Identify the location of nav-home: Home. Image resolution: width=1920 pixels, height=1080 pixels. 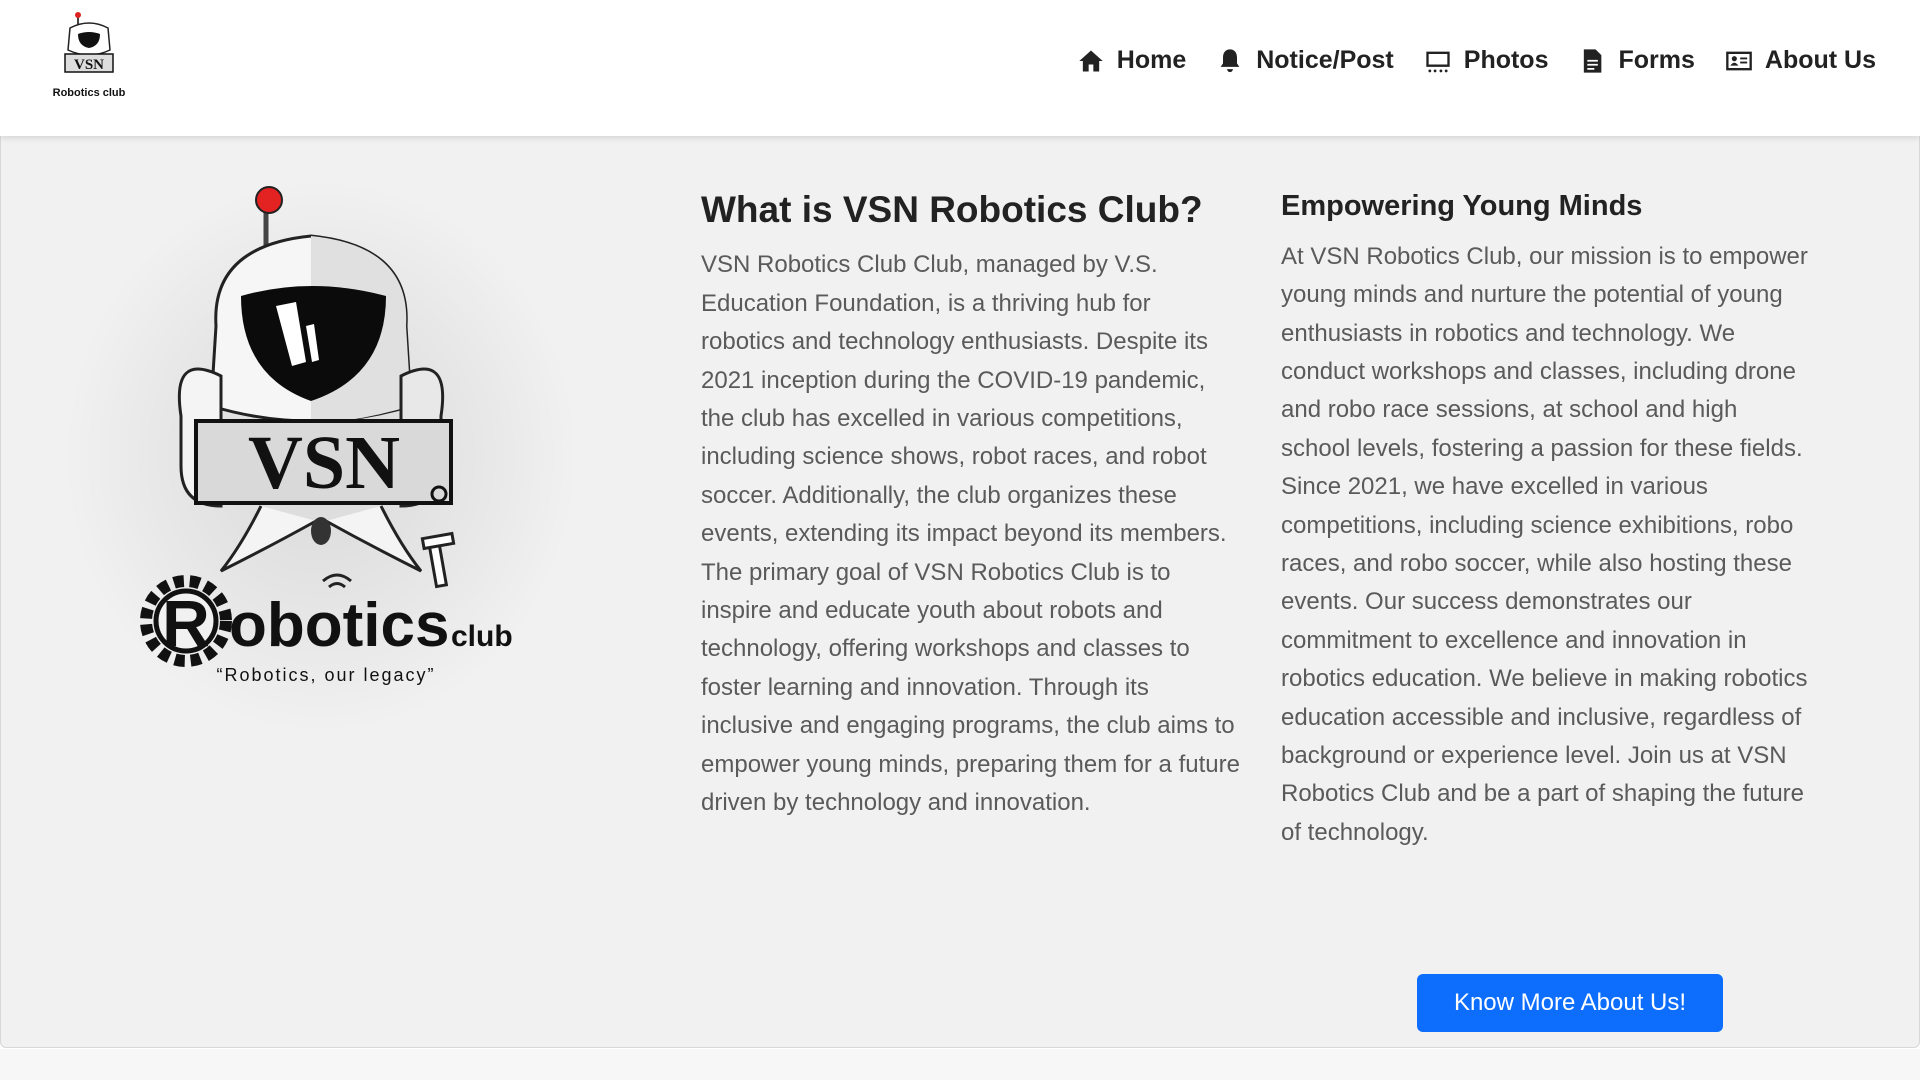
(1131, 60).